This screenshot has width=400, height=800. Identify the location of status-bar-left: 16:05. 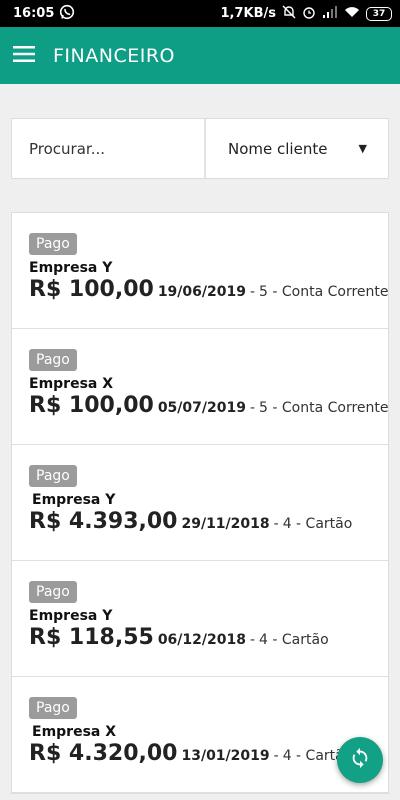
(44, 14).